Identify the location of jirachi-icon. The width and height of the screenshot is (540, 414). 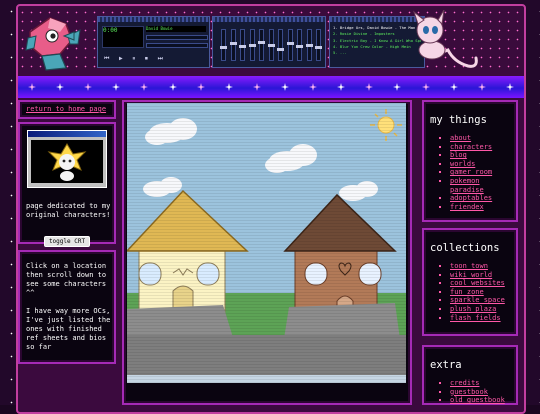
(67, 162).